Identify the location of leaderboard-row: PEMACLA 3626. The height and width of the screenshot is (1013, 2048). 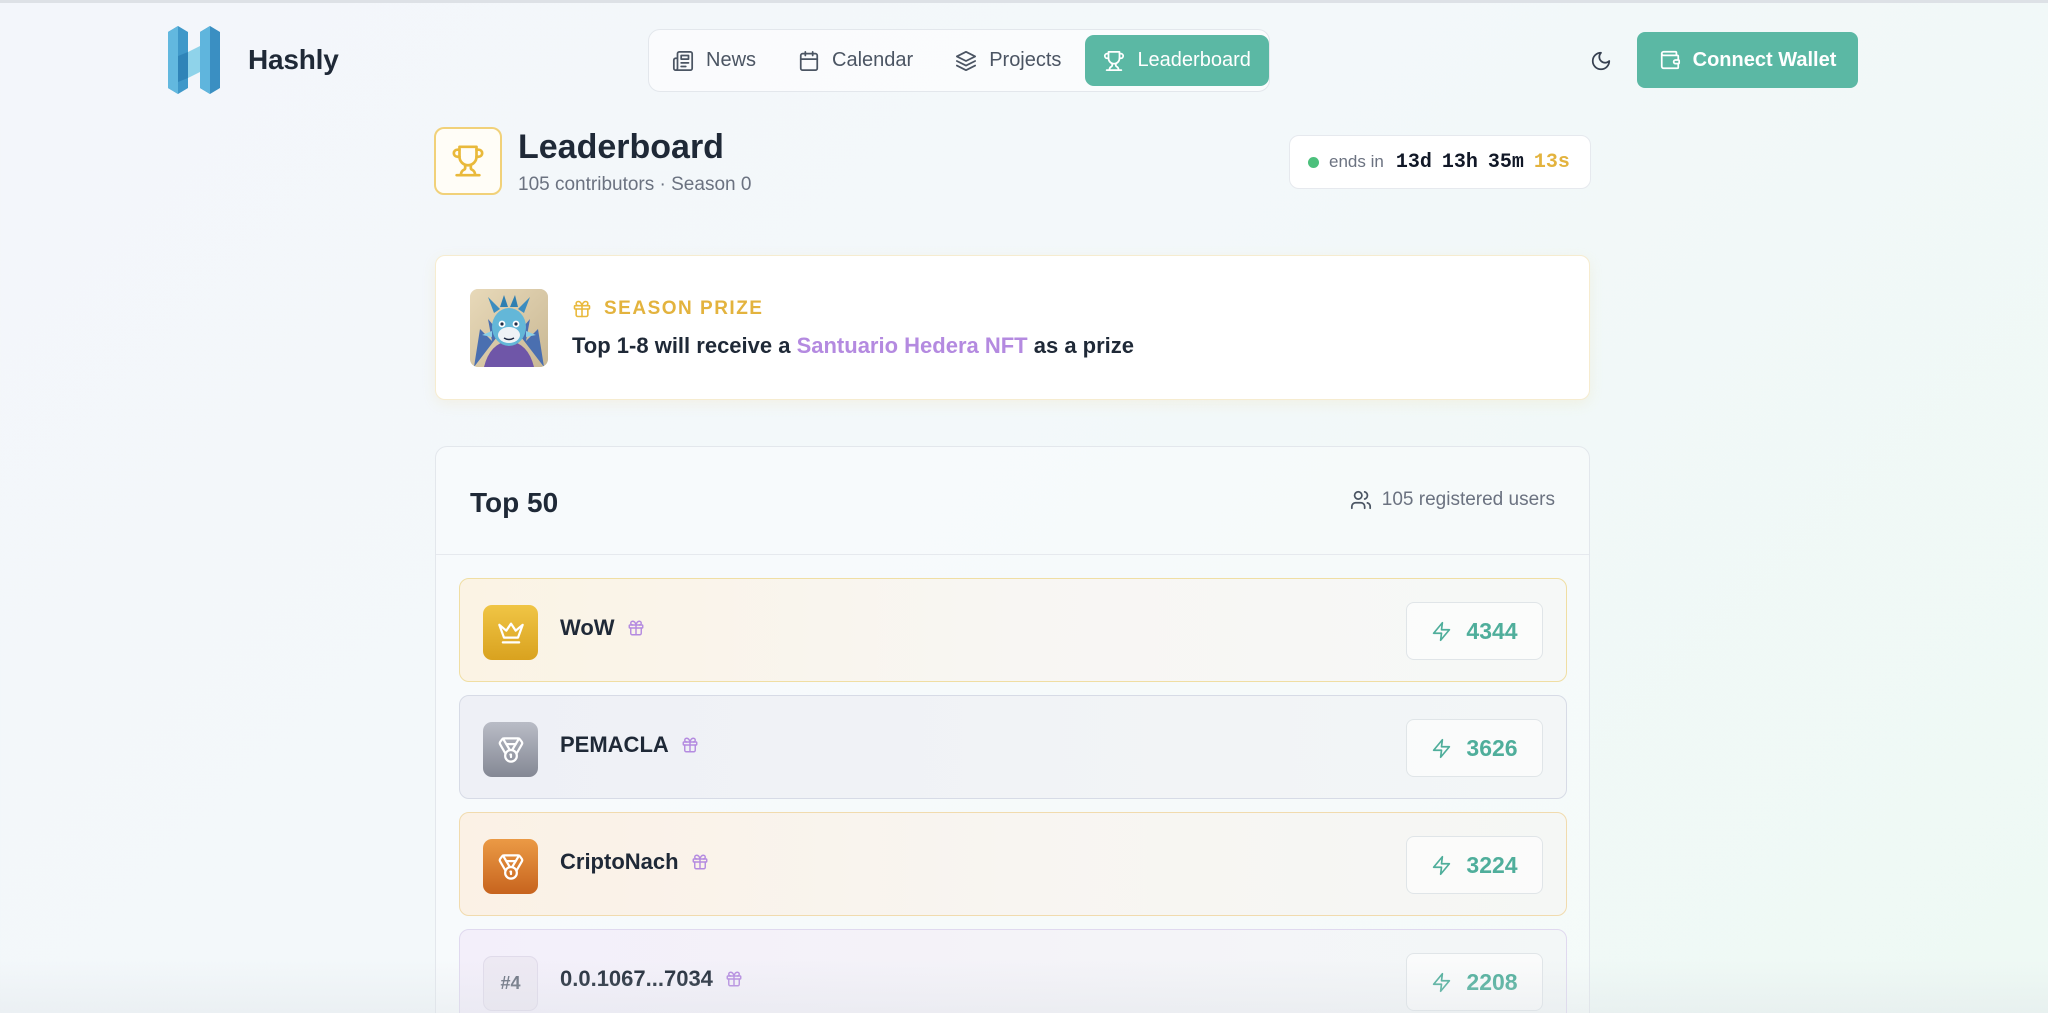
(1013, 747).